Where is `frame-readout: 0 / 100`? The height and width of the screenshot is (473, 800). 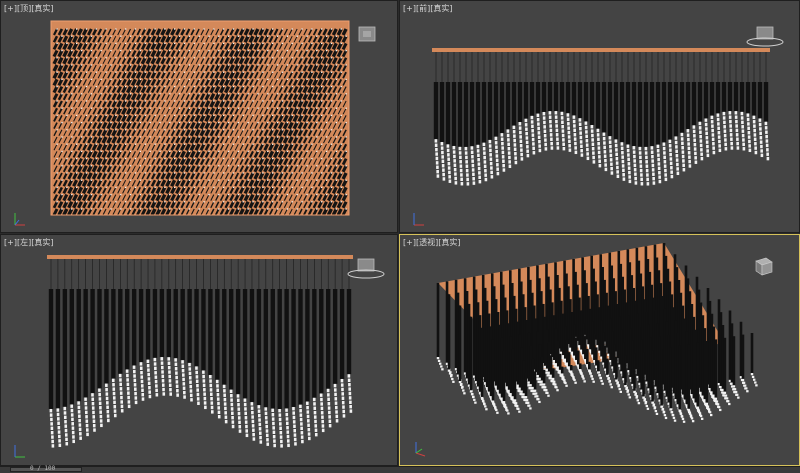
frame-readout: 0 / 100 is located at coordinates (43, 468).